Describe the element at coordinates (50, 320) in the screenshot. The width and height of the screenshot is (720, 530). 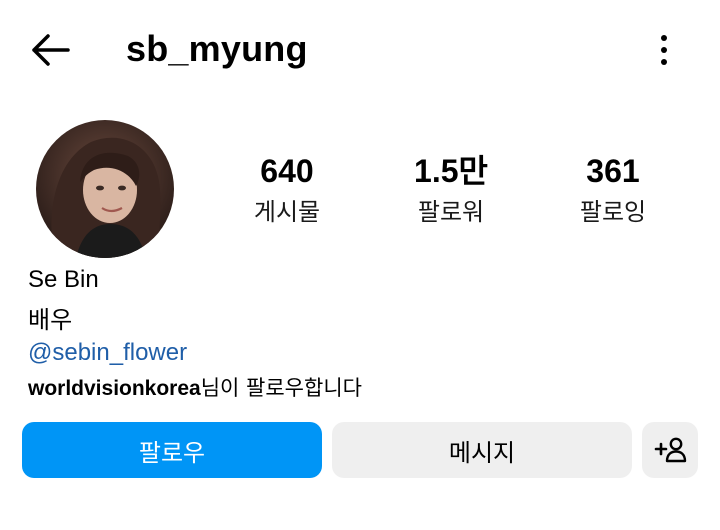
I see `profile-bio: 배우` at that location.